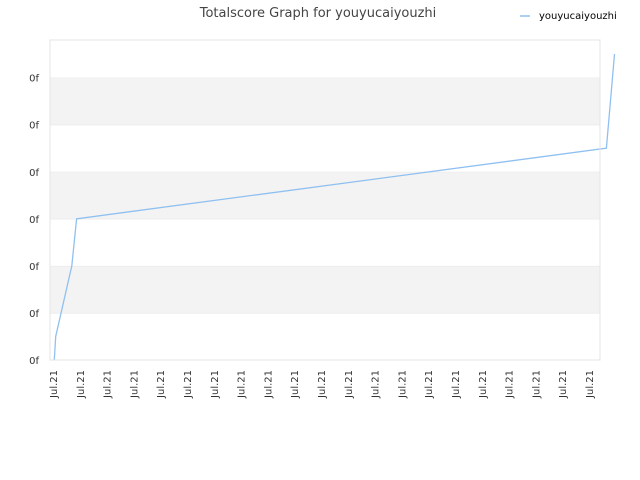  I want to click on legend: youyucaiyouzhi, so click(568, 16).